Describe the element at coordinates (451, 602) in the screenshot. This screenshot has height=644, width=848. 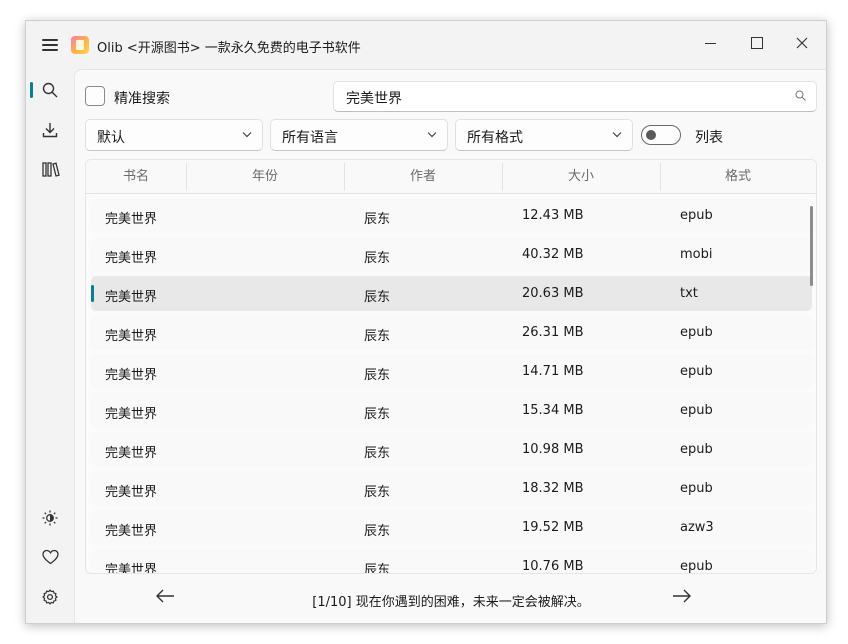
I see `pagination-status: [1/10] 现在你遇到的困难，未来一定会被解决。` at that location.